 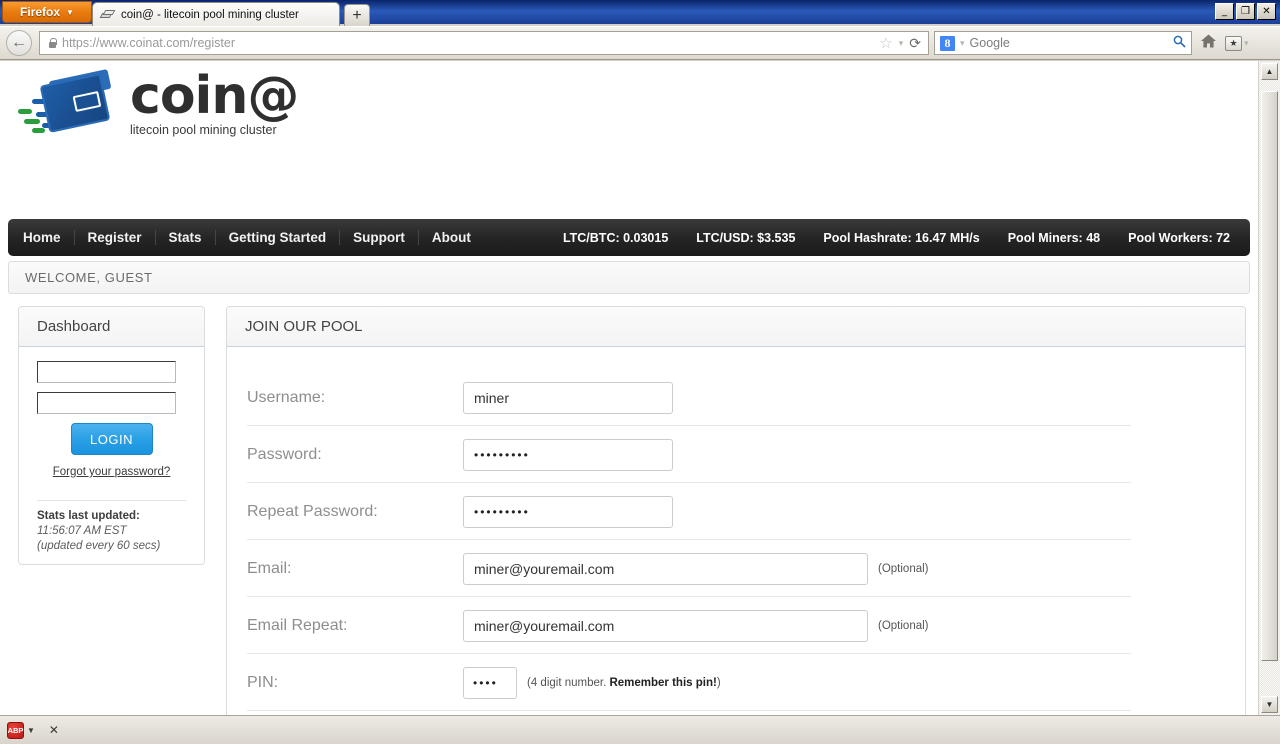 What do you see at coordinates (903, 625) in the screenshot?
I see `email-repeat-optional-note: (Optional)` at bounding box center [903, 625].